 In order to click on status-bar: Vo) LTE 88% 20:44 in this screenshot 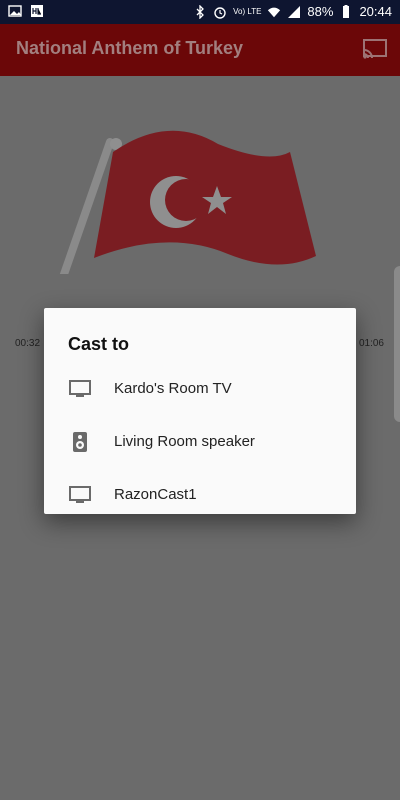, I will do `click(200, 12)`.